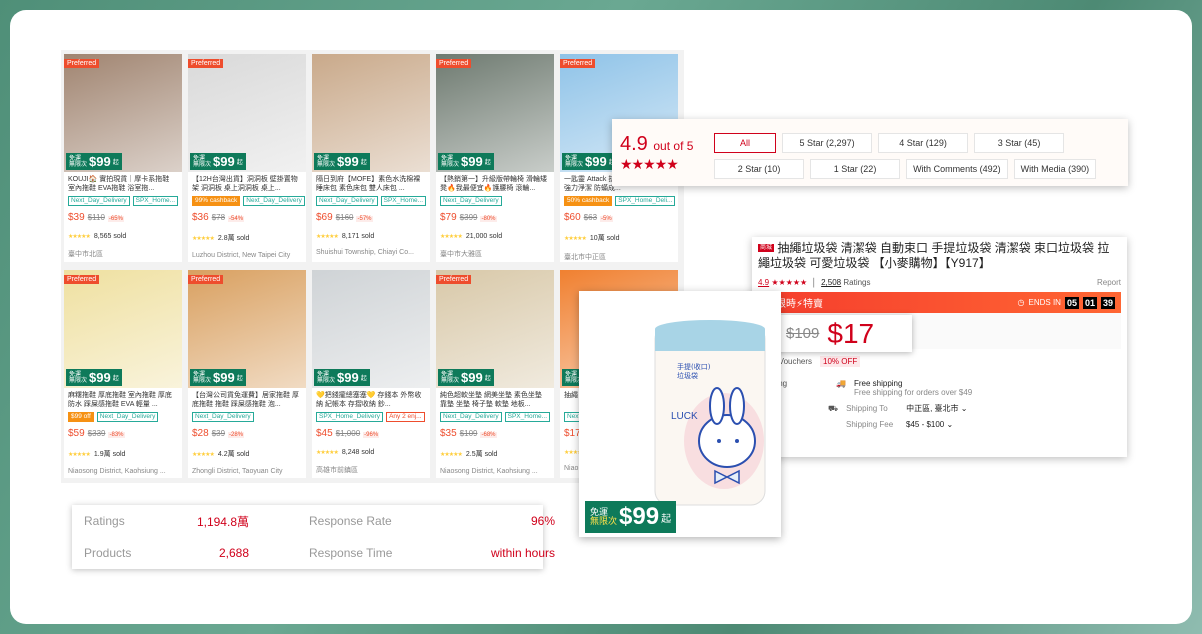  I want to click on clock-icon: ◷, so click(1021, 303).